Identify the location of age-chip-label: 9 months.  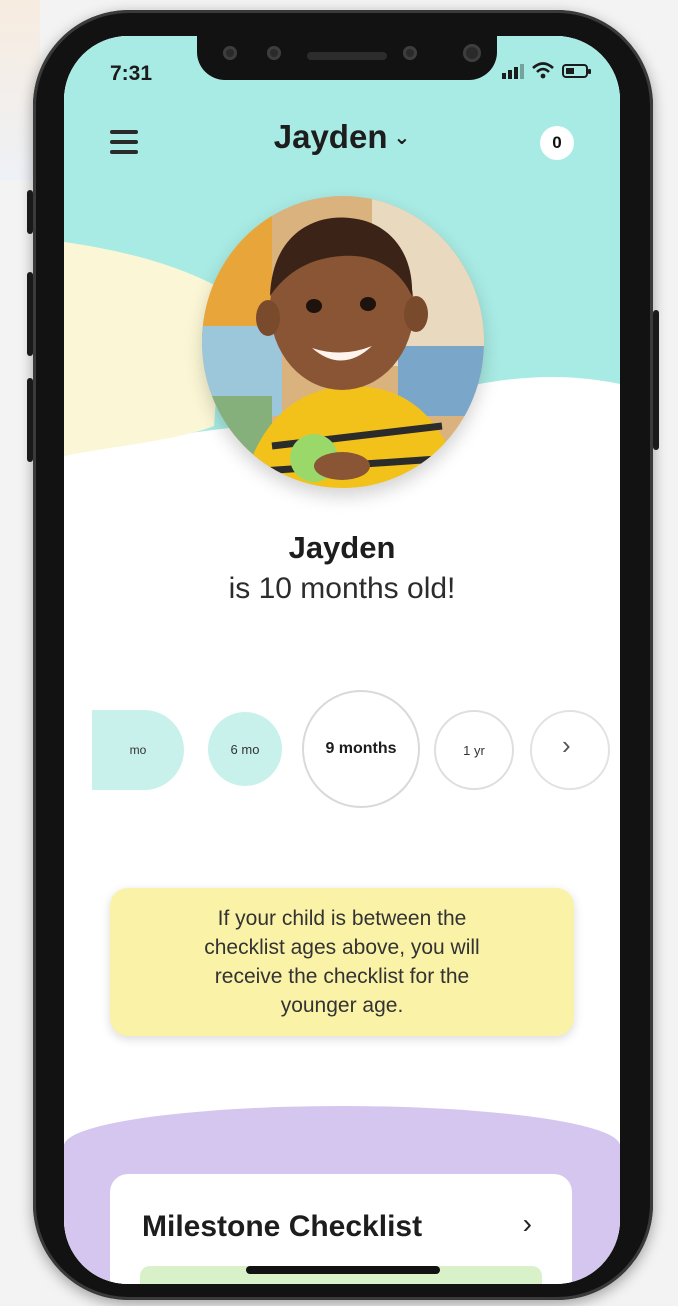
(361, 748).